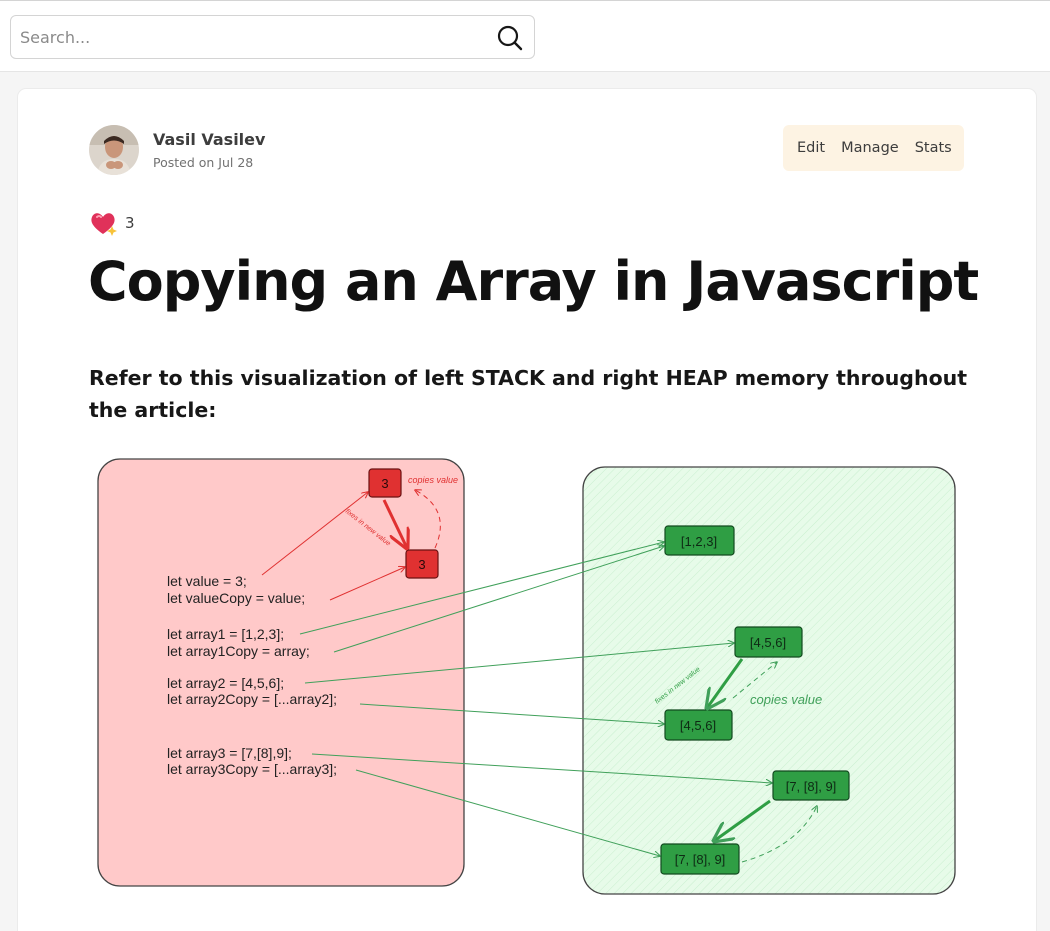  I want to click on author-actions: Edit Manage Stats, so click(873, 148).